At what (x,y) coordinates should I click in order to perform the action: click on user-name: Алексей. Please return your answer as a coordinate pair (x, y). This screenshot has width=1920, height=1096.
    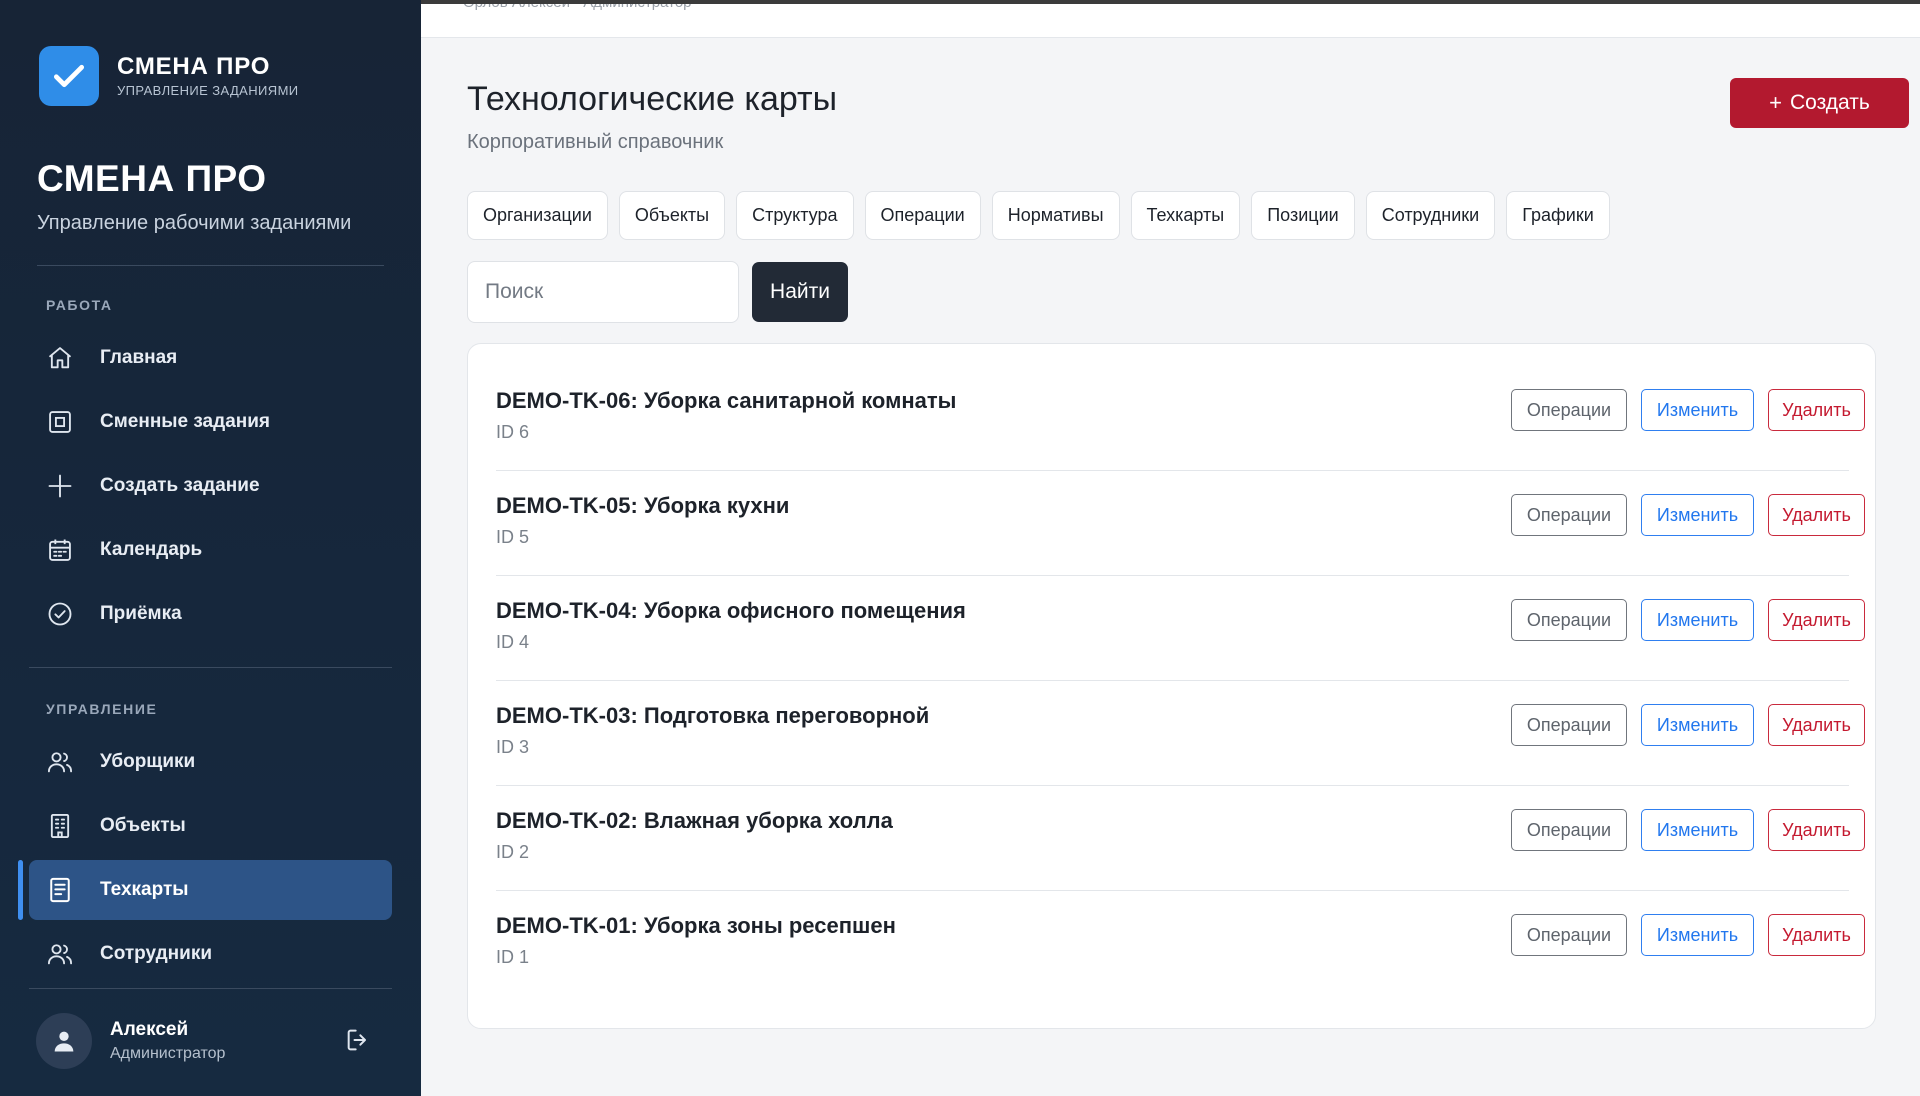
    Looking at the image, I should click on (149, 1029).